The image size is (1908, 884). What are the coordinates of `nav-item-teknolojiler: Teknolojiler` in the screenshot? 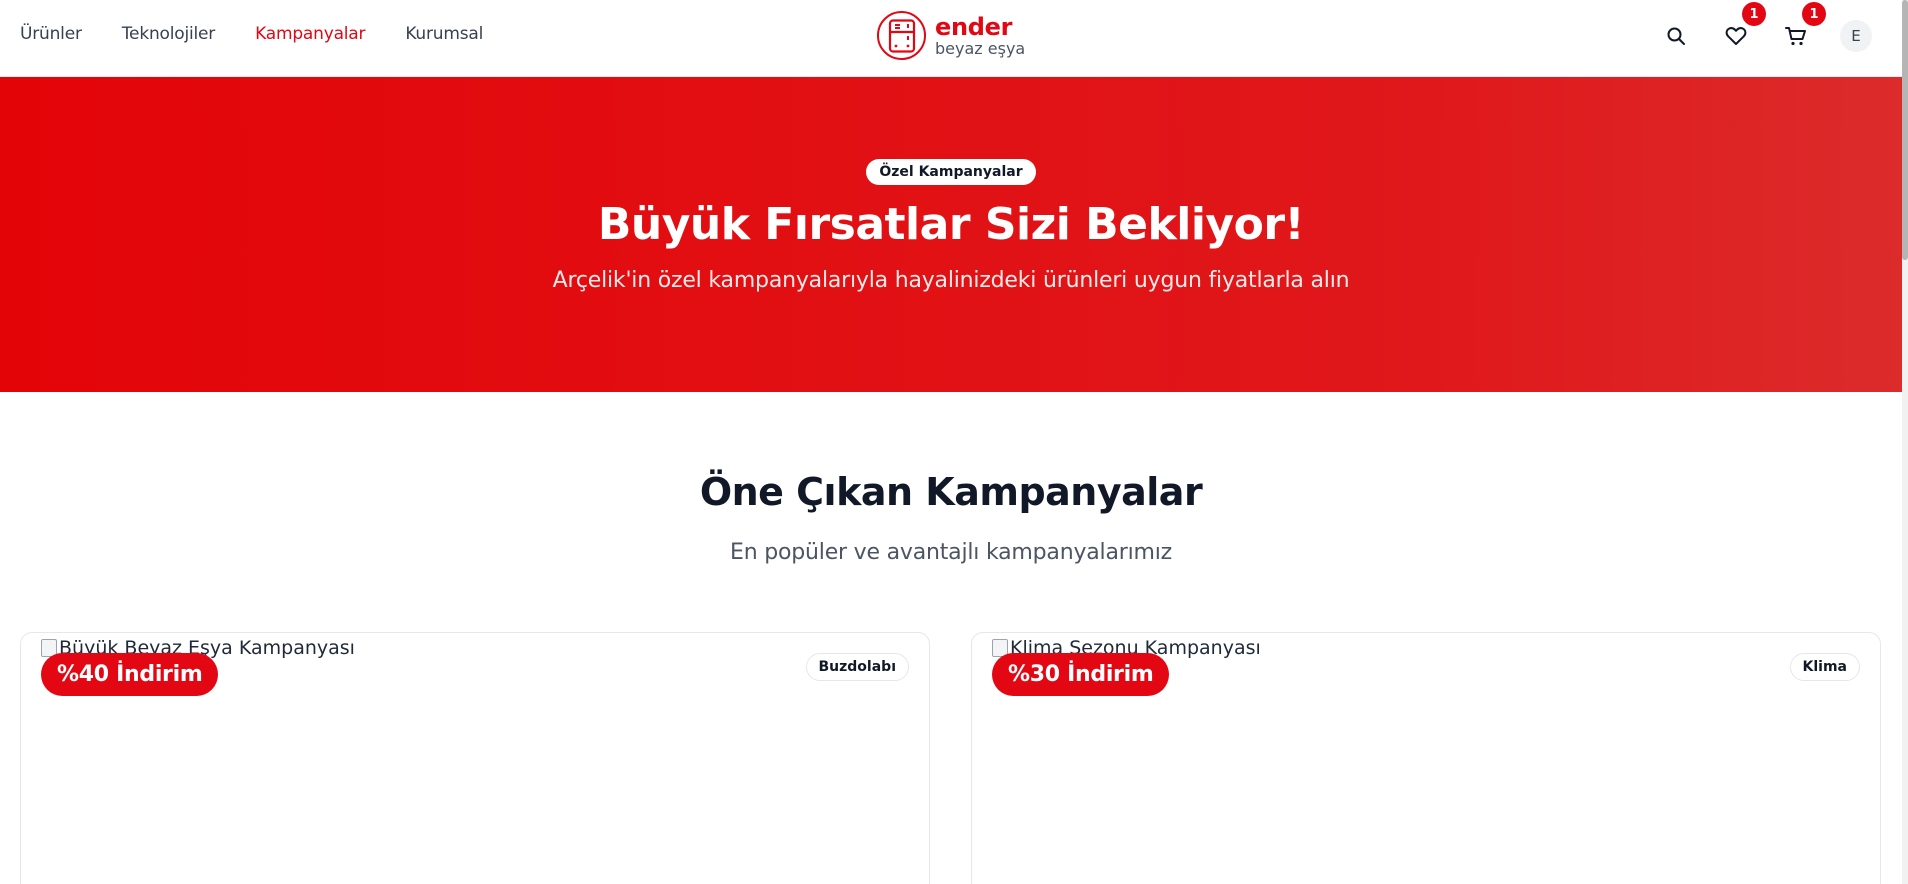 It's located at (169, 34).